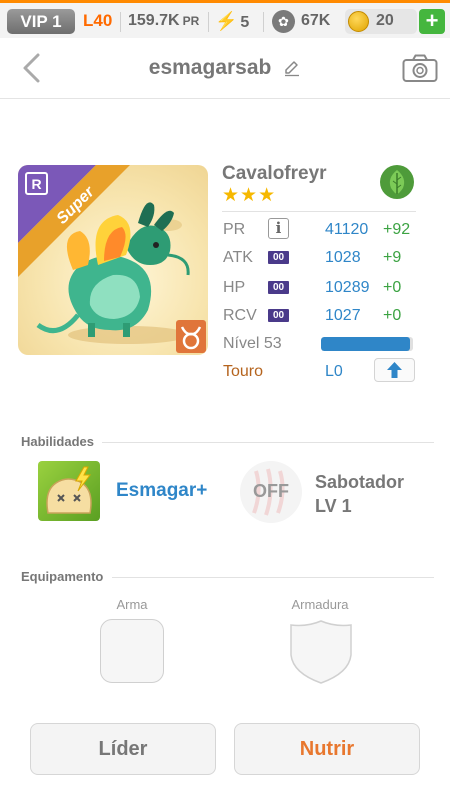  Describe the element at coordinates (274, 173) in the screenshot. I see `dragon-name: Cavalofreyr` at that location.